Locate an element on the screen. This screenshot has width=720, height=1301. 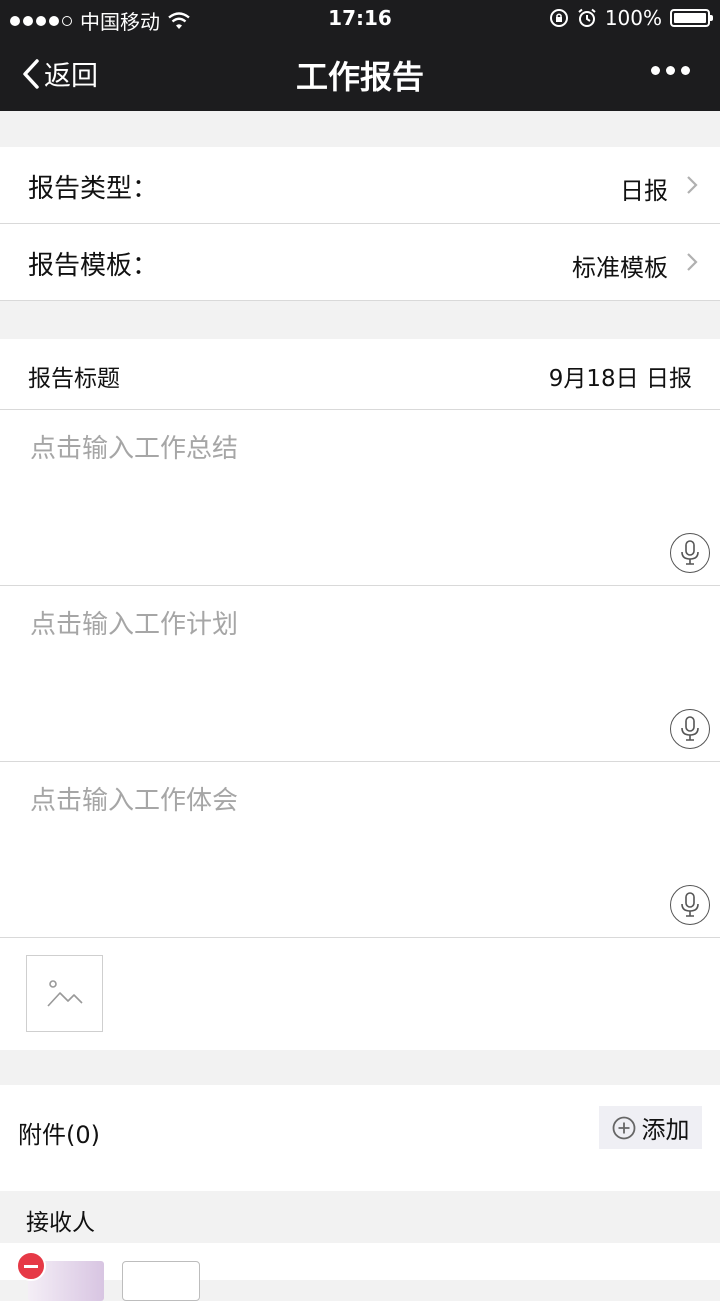
report-type-value: 日报 is located at coordinates (644, 191).